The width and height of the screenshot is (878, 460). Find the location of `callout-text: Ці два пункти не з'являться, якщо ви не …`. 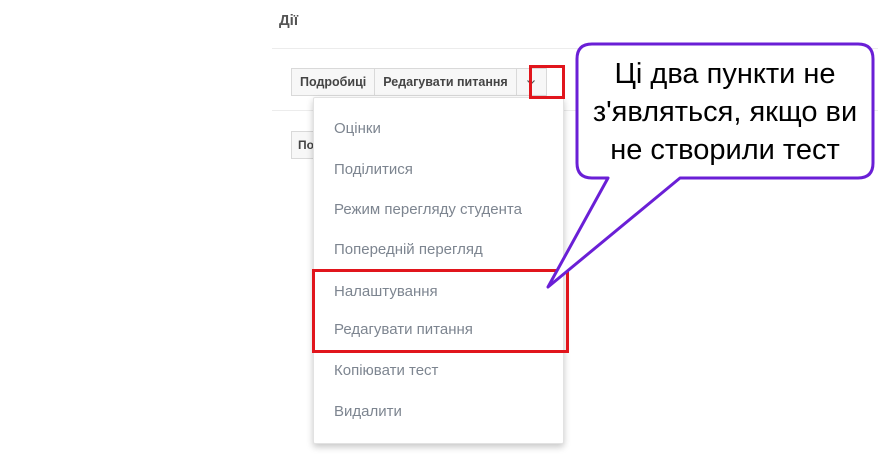

callout-text: Ці два пункти не з'являться, якщо ви не … is located at coordinates (725, 112).